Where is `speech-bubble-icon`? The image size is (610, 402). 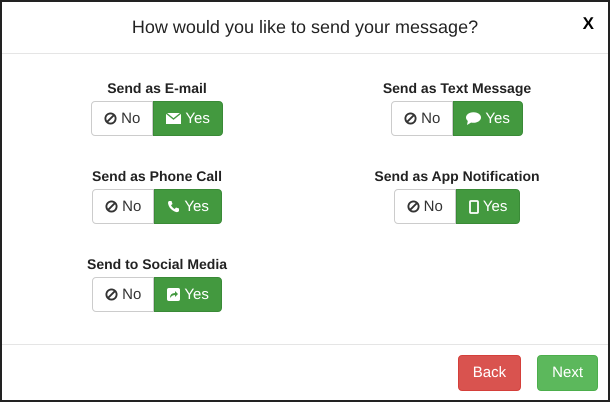 speech-bubble-icon is located at coordinates (474, 119).